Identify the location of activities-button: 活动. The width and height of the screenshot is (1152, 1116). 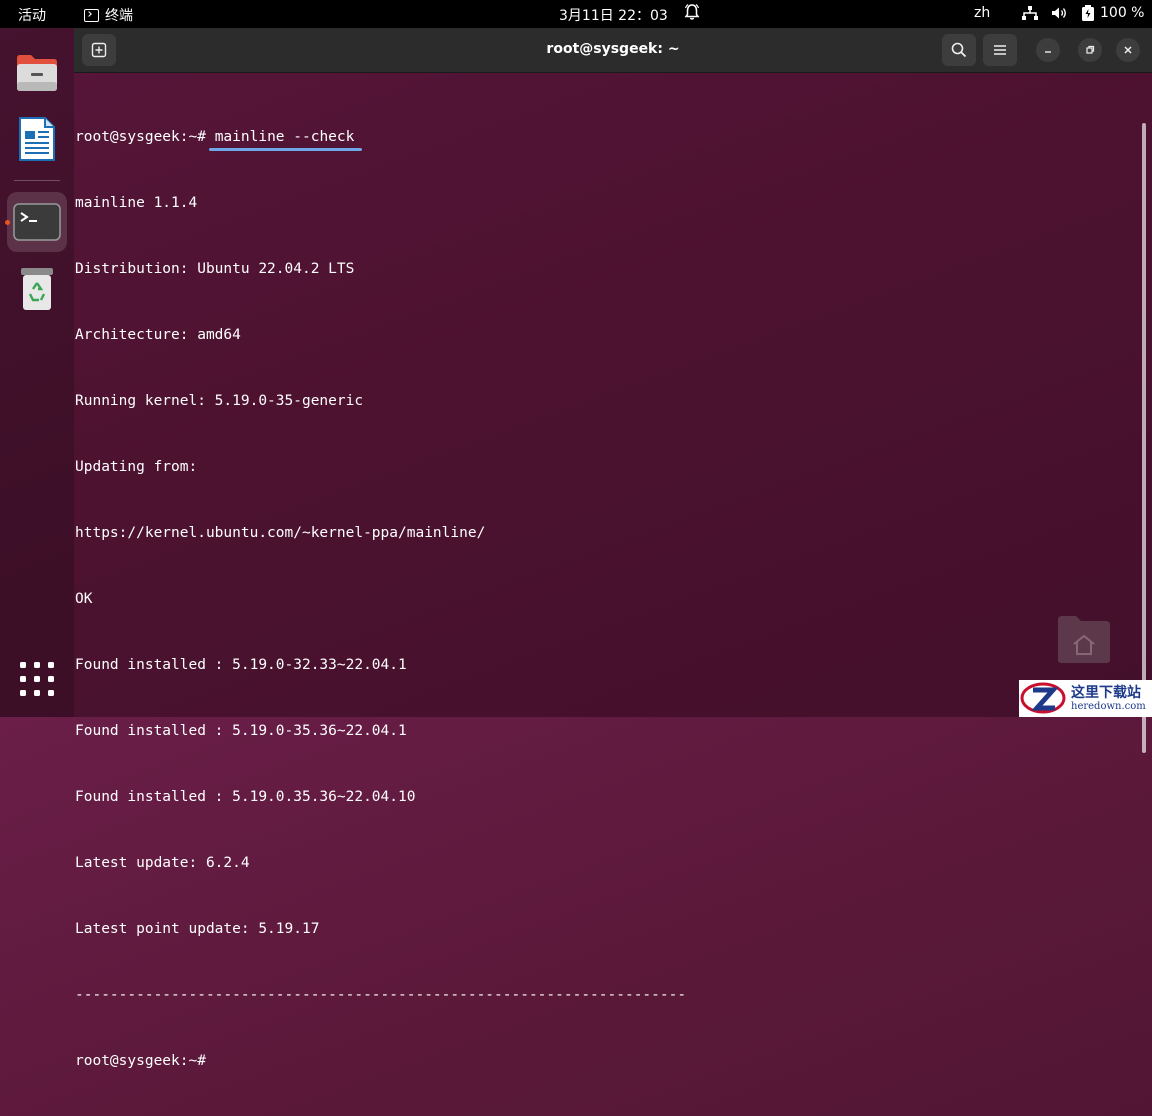
(32, 15).